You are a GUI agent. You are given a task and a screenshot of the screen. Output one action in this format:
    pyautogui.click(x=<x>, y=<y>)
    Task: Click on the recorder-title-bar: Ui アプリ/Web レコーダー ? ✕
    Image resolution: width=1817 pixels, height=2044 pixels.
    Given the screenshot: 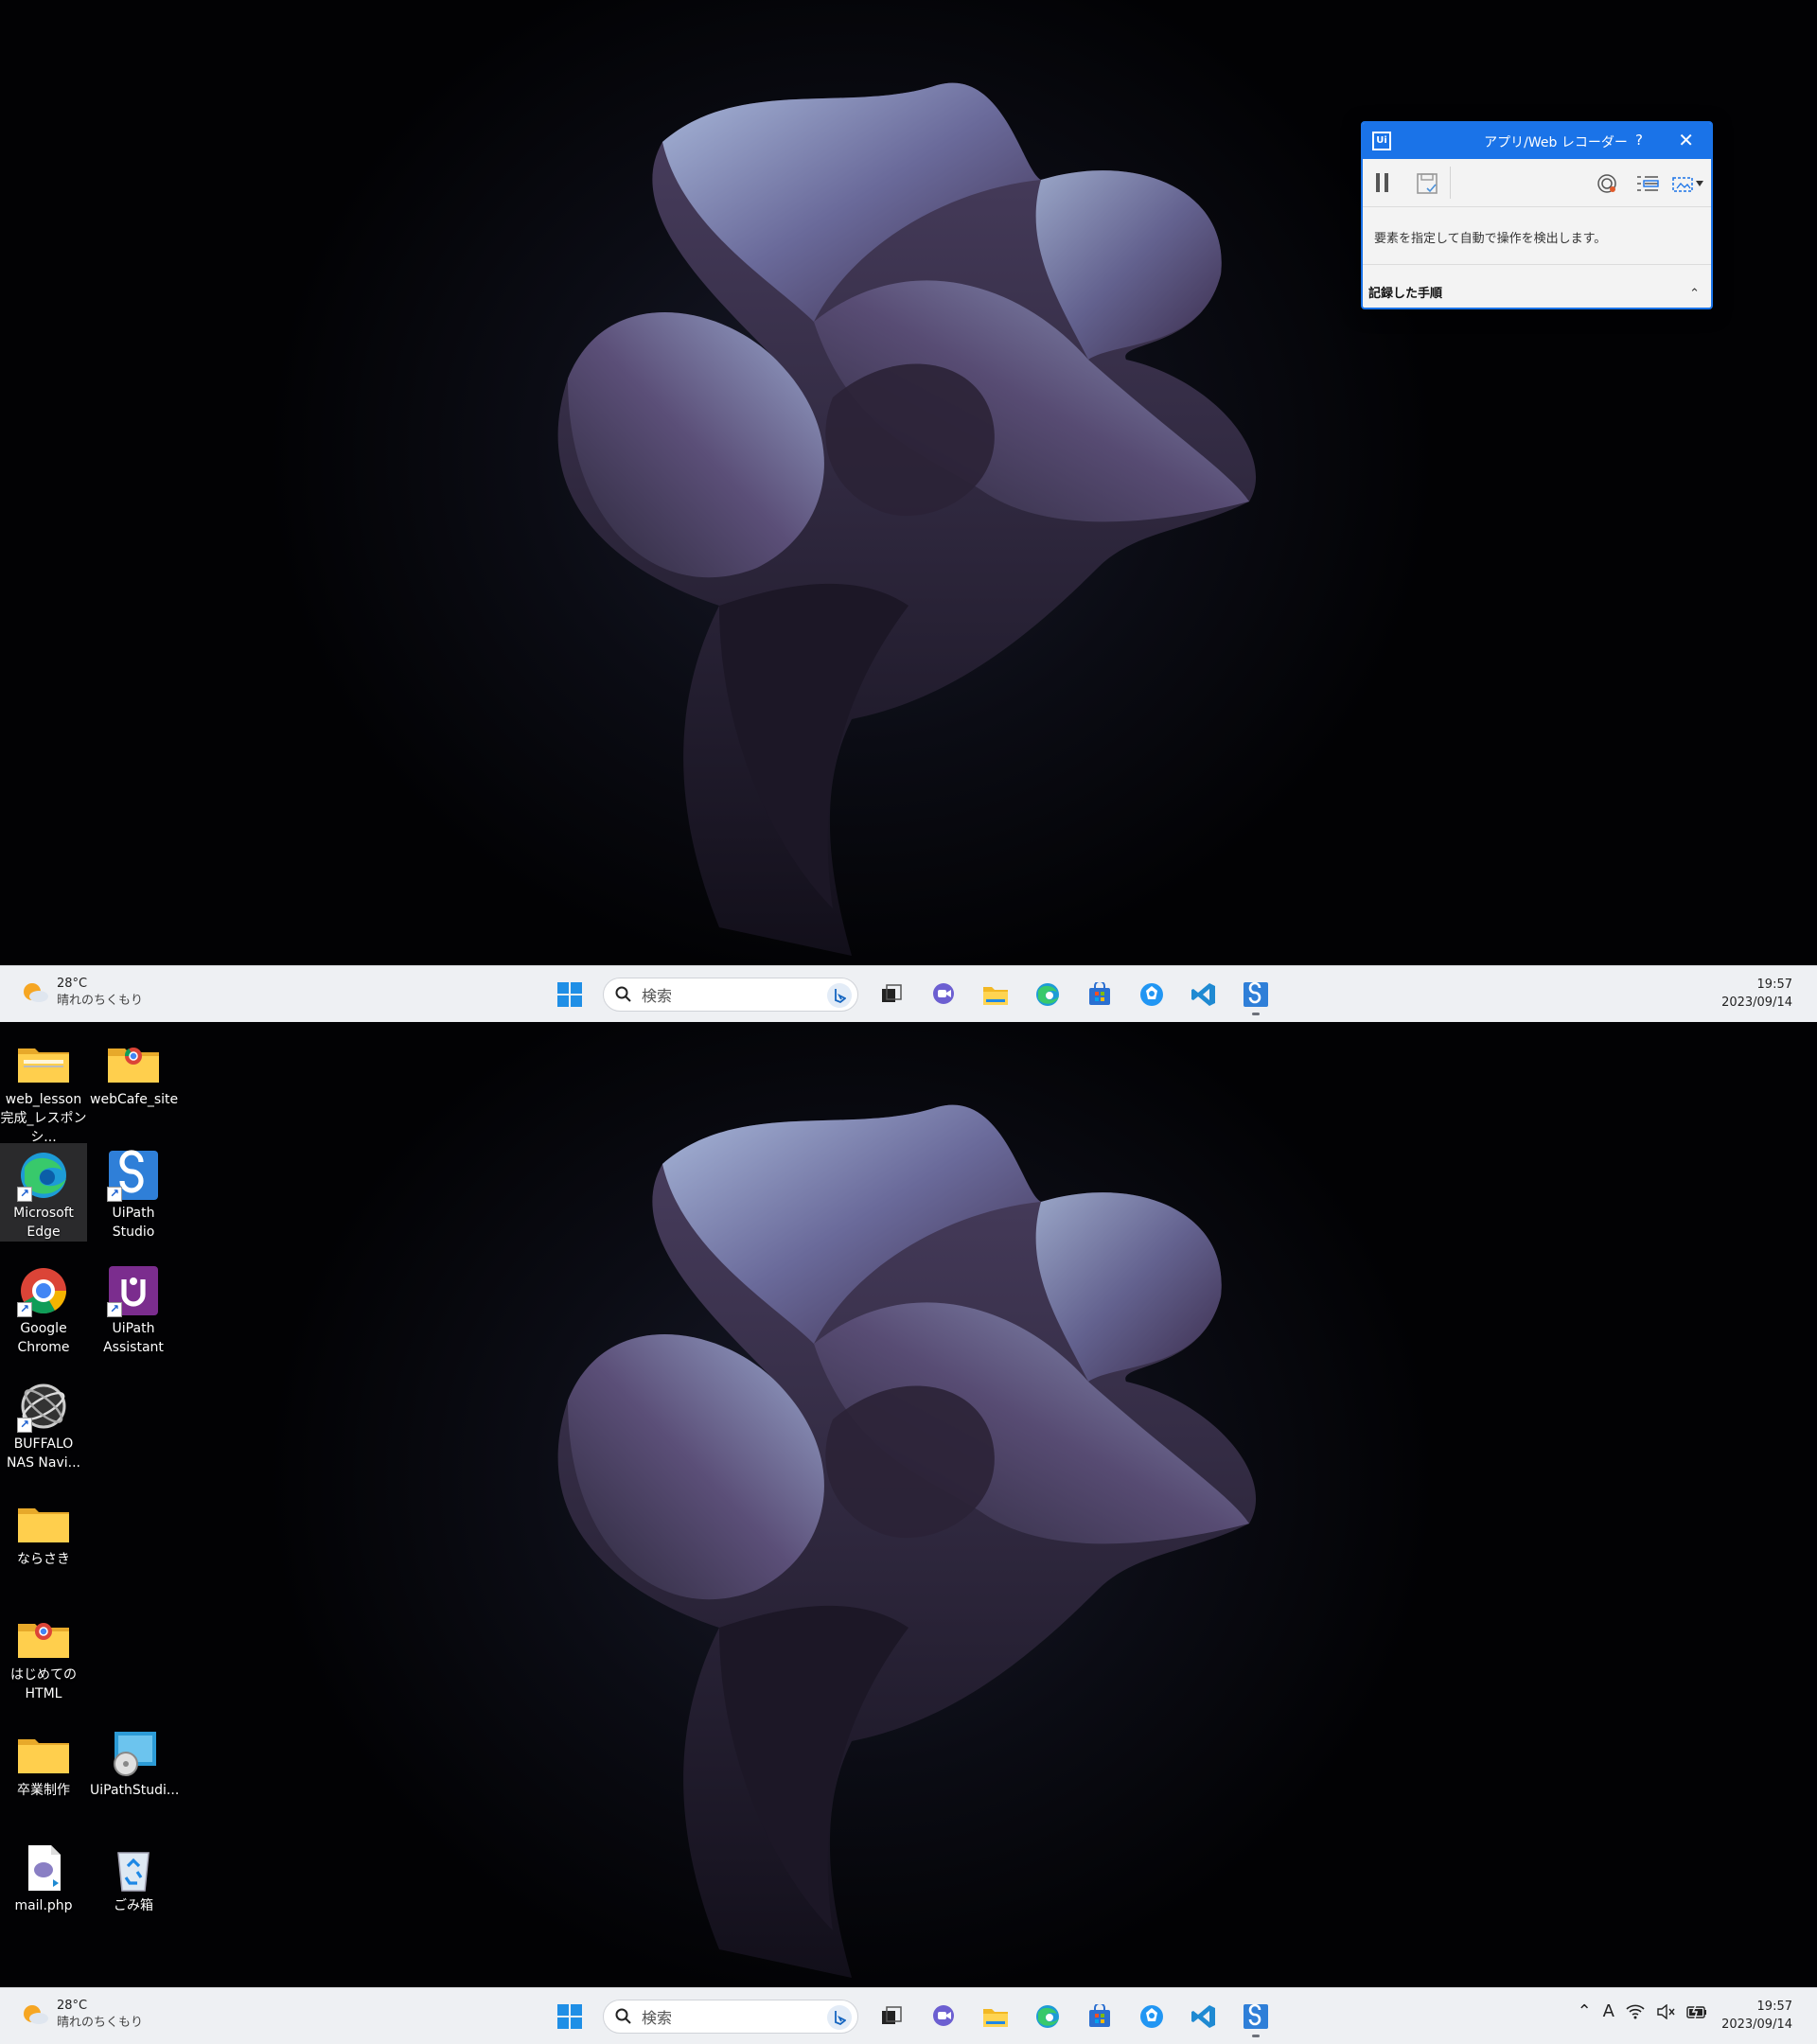 What is the action you would take?
    pyautogui.click(x=1537, y=141)
    